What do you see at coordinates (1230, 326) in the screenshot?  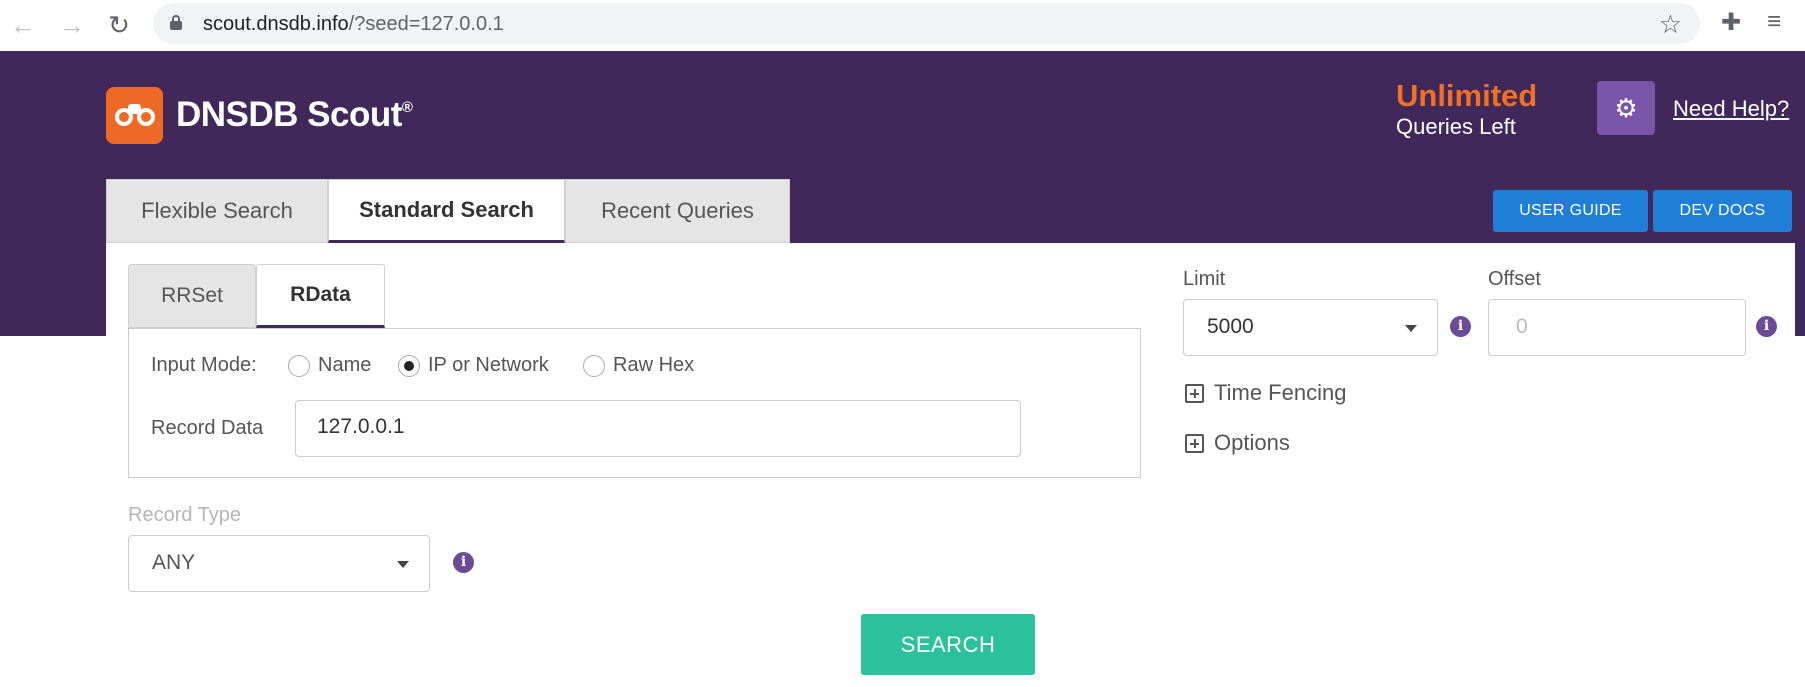 I see `limit-value: 5000` at bounding box center [1230, 326].